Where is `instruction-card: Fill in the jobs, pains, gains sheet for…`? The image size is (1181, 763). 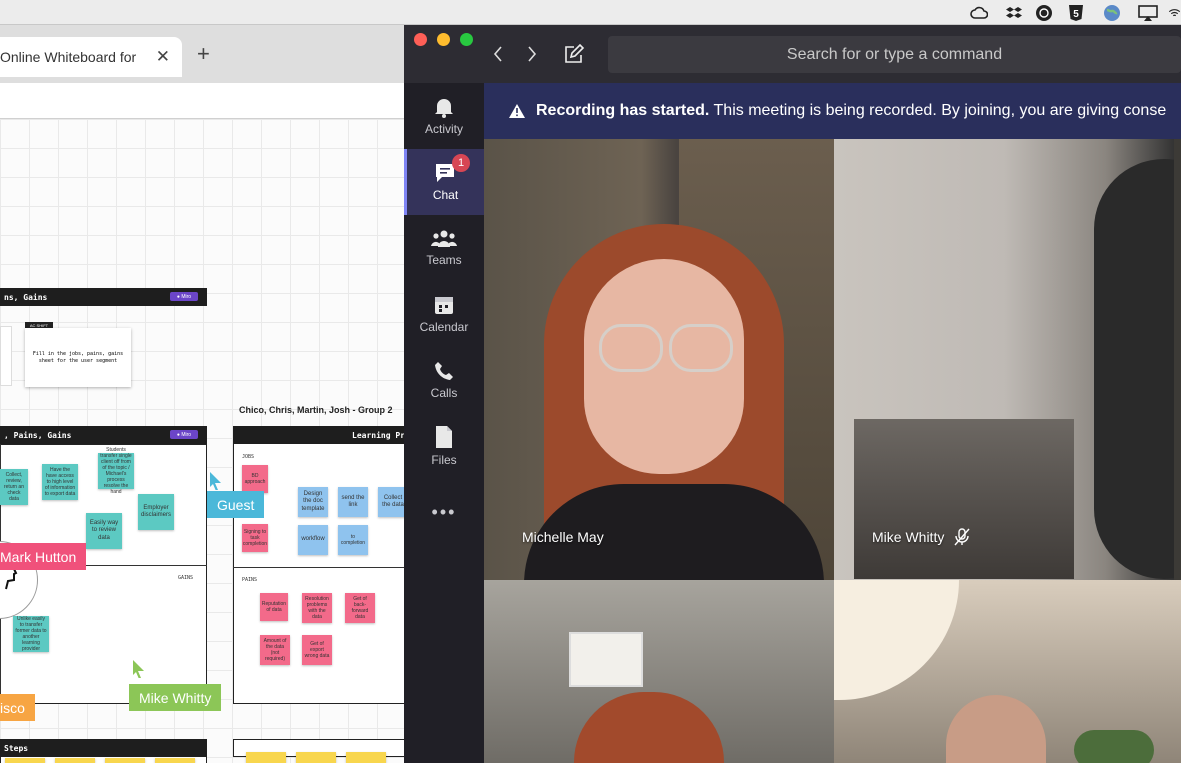 instruction-card: Fill in the jobs, pains, gains sheet for… is located at coordinates (78, 357).